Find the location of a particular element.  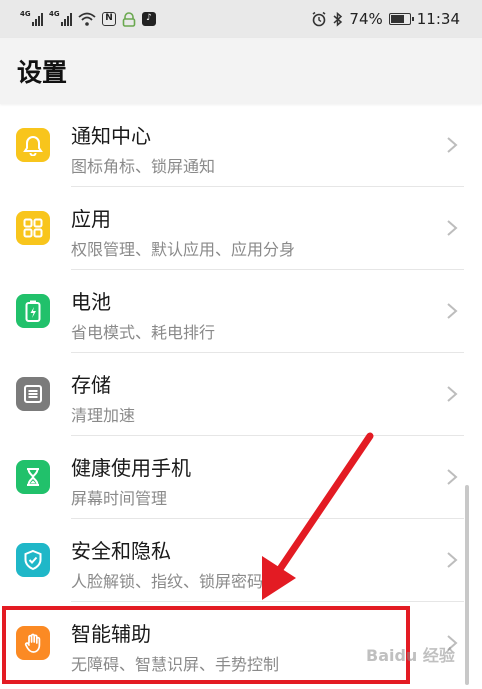

alarm-icon is located at coordinates (319, 19).